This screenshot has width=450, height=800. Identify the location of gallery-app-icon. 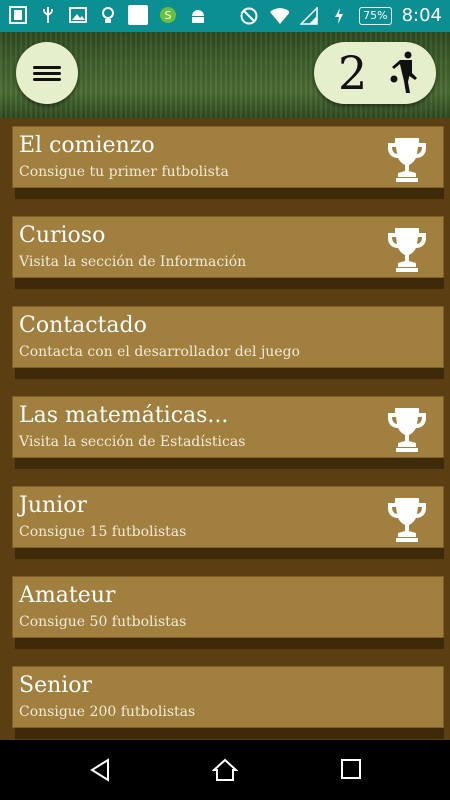
(18, 15).